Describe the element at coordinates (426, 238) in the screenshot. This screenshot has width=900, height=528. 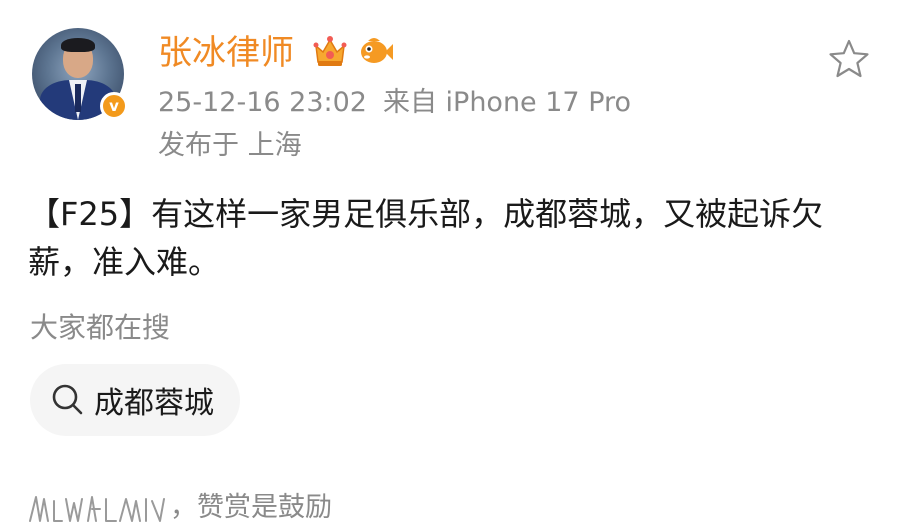
I see `post-body: 【F25】有这样一家男足俱乐部，成都蓉城，又被起诉欠薪，准入难。` at that location.